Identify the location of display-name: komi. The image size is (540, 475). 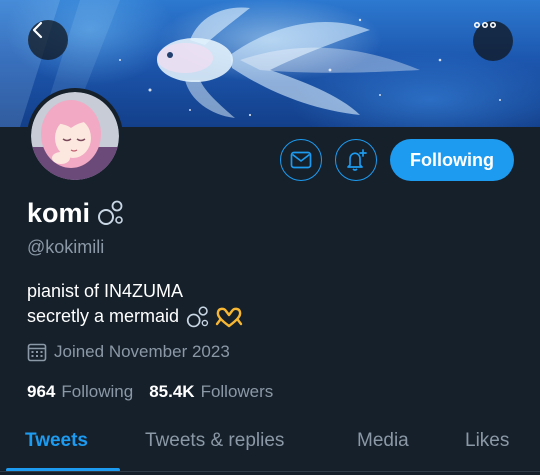
(76, 213).